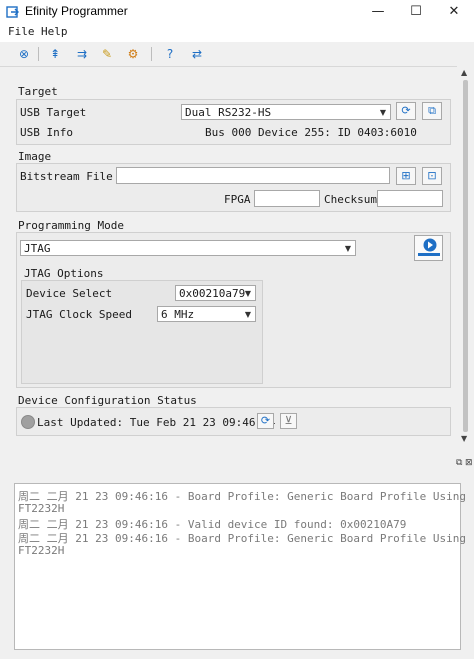 This screenshot has height=659, width=474. I want to click on filter-status-button: ⊻, so click(288, 421).